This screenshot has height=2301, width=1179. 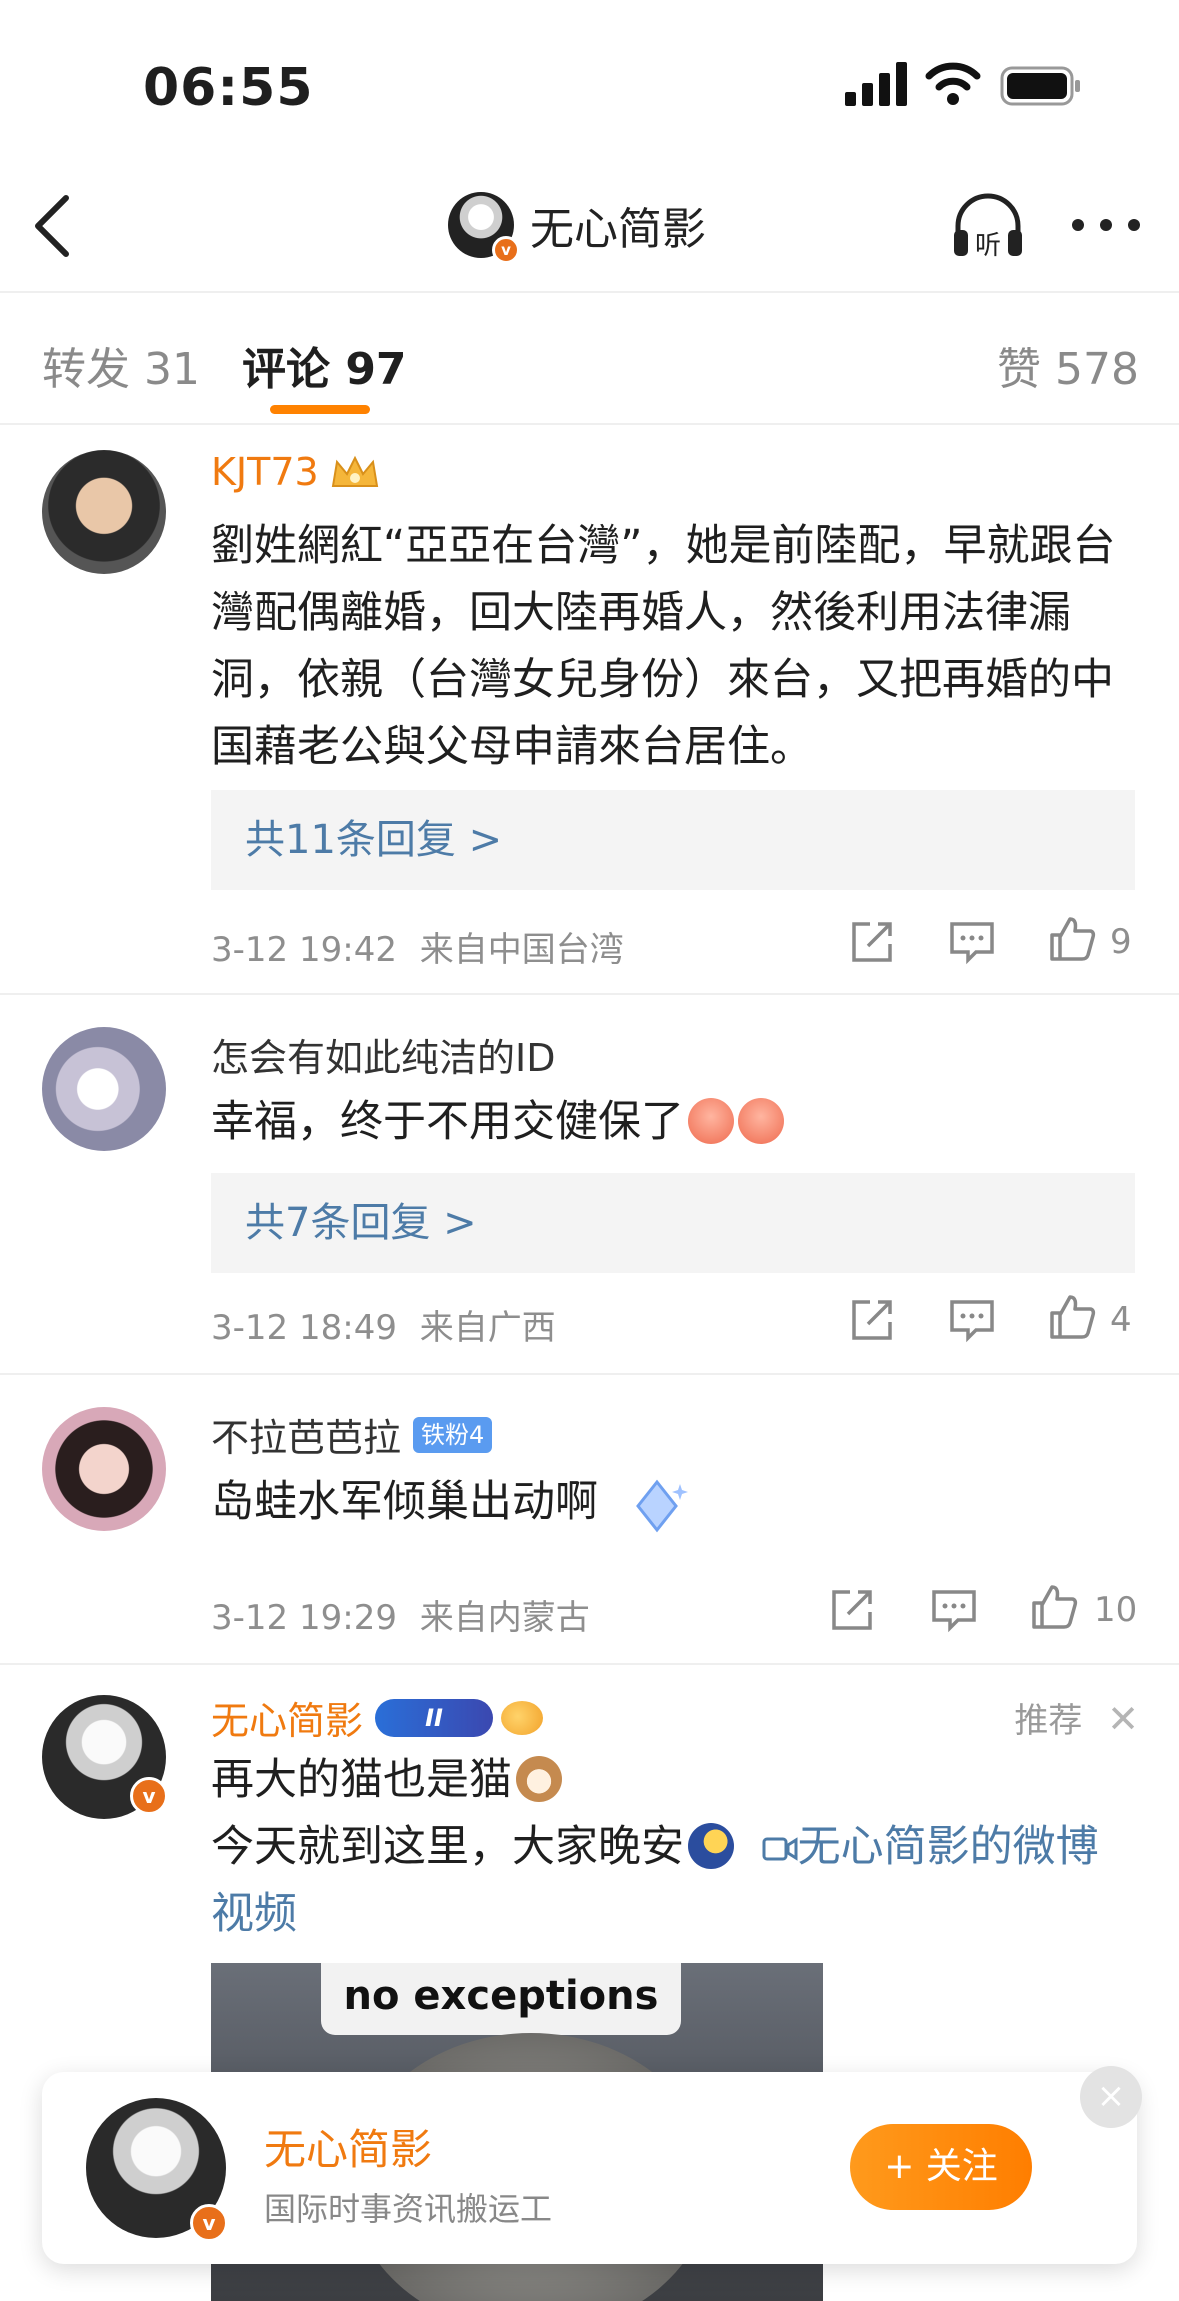 I want to click on comment-time: 3-12 19:29, so click(x=304, y=1618).